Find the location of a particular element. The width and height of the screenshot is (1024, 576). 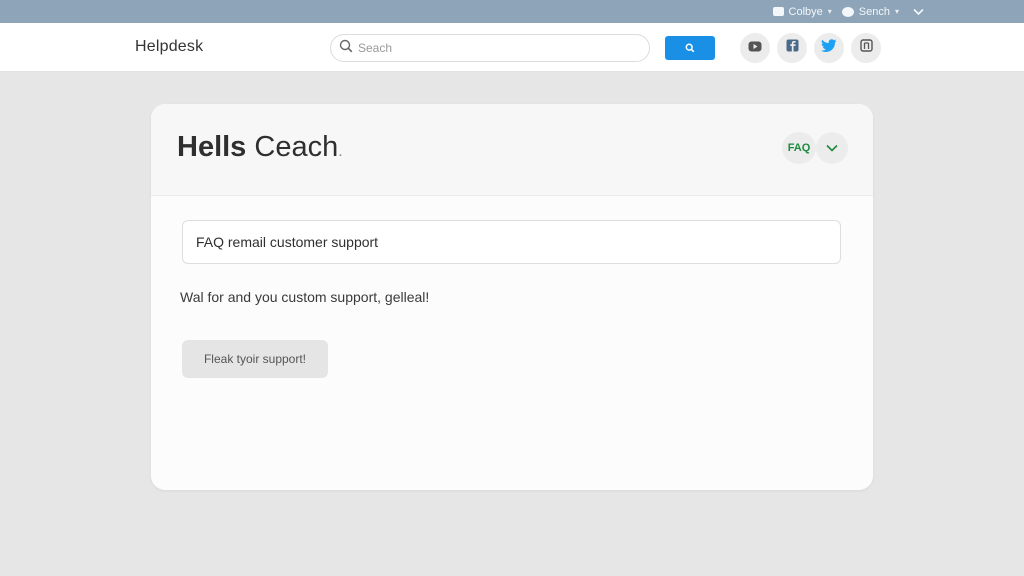

topbar-item-sench-label: Sench is located at coordinates (874, 11).